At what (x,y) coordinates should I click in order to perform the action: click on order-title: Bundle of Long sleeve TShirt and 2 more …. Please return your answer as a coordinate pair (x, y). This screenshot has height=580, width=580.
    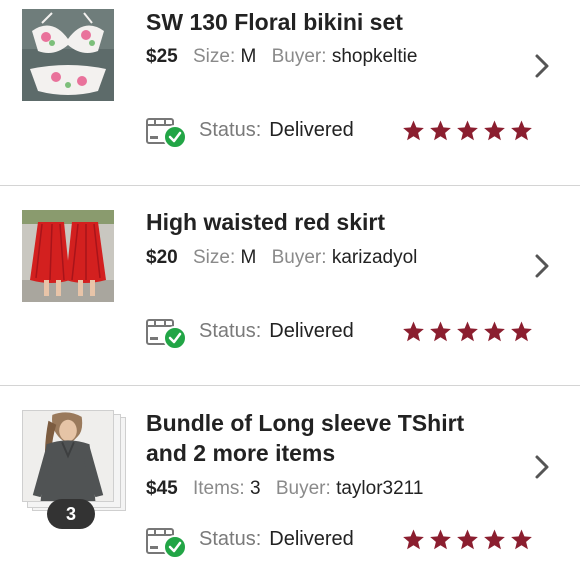
    Looking at the image, I should click on (305, 438).